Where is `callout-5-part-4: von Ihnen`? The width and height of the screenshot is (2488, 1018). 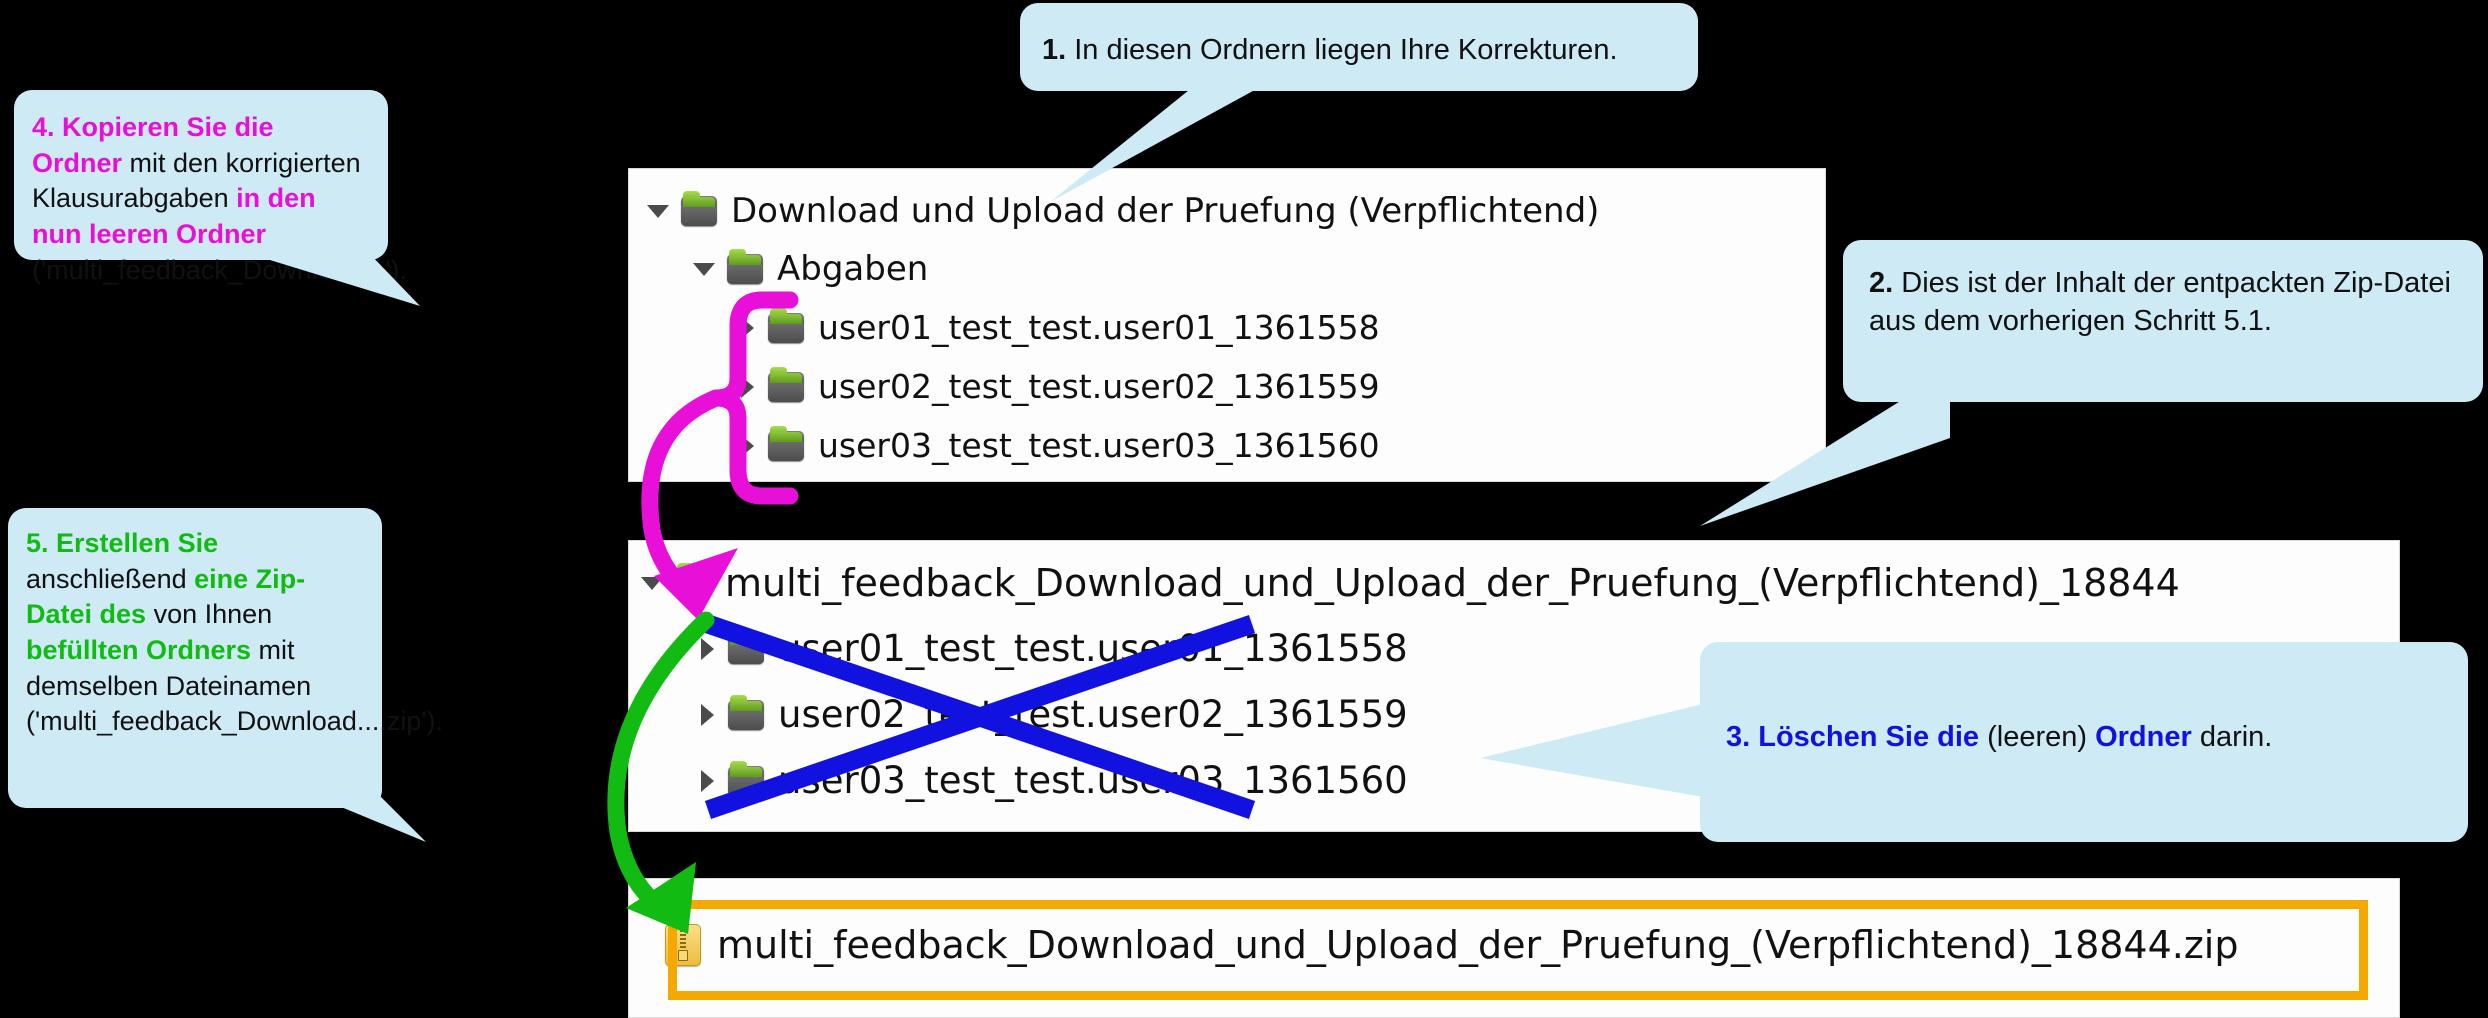 callout-5-part-4: von Ihnen is located at coordinates (209, 614).